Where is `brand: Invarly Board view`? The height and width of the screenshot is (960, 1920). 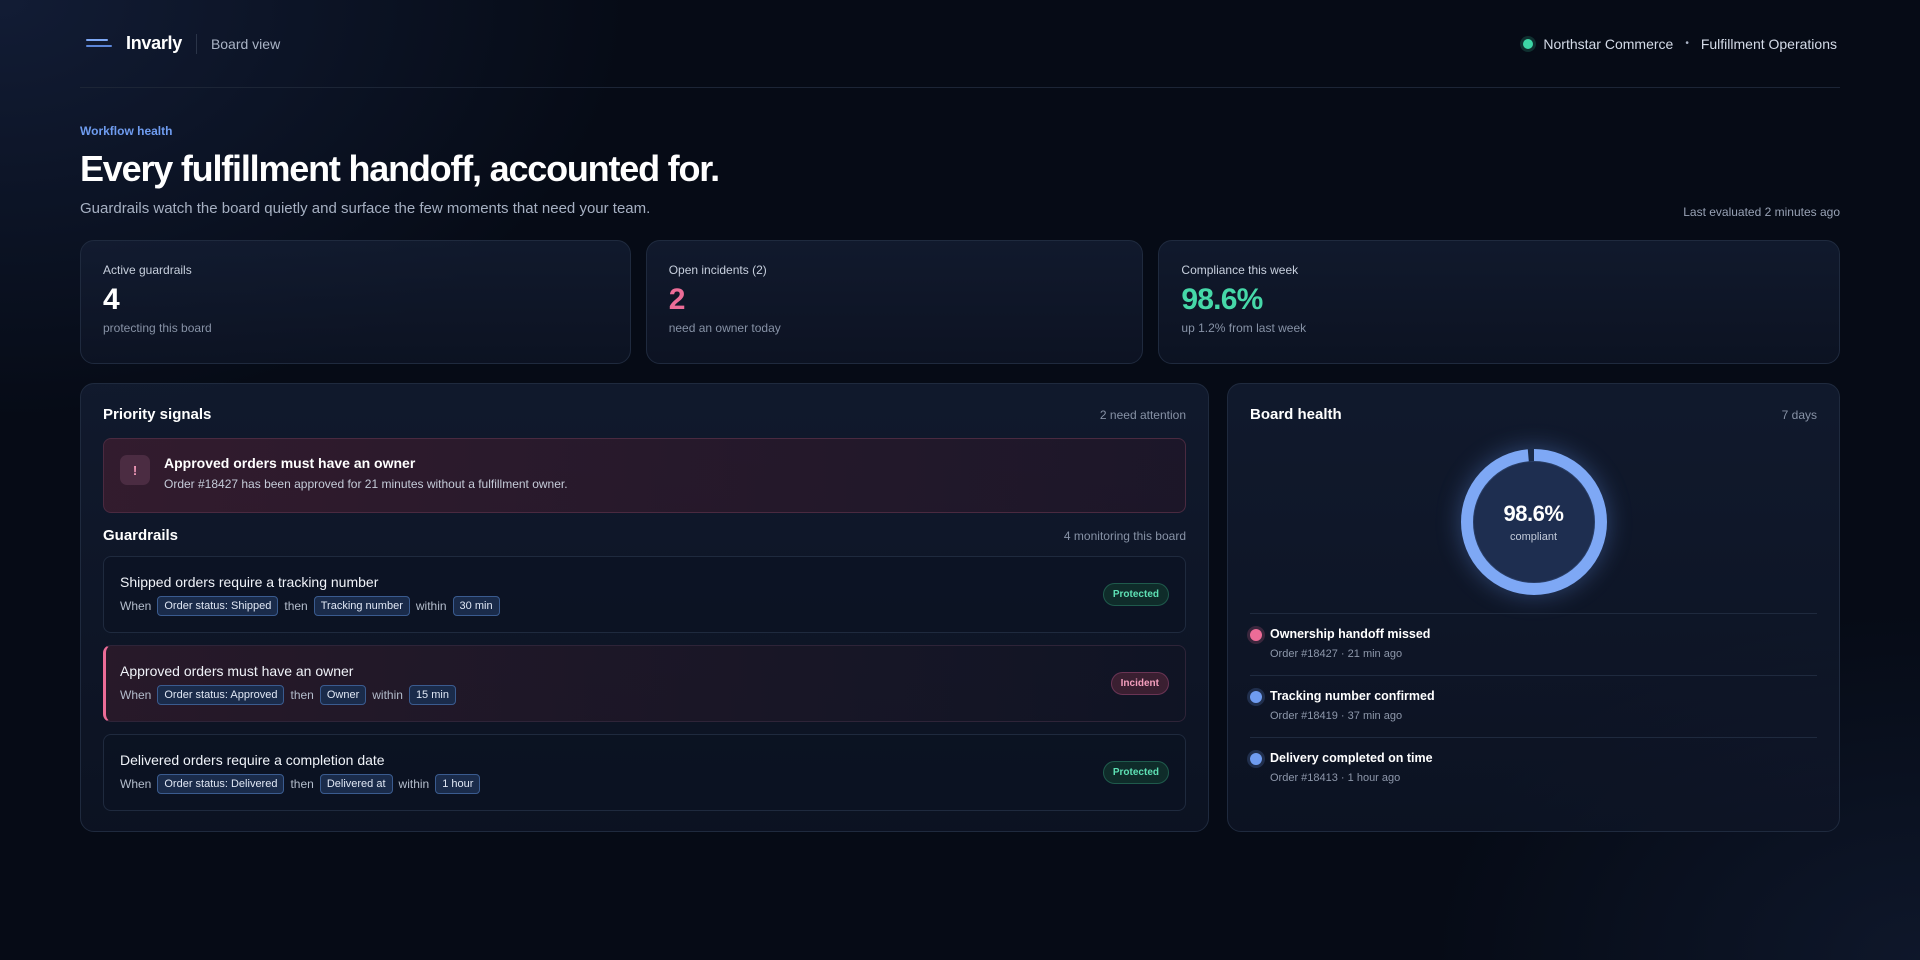
brand: Invarly Board view is located at coordinates (180, 43).